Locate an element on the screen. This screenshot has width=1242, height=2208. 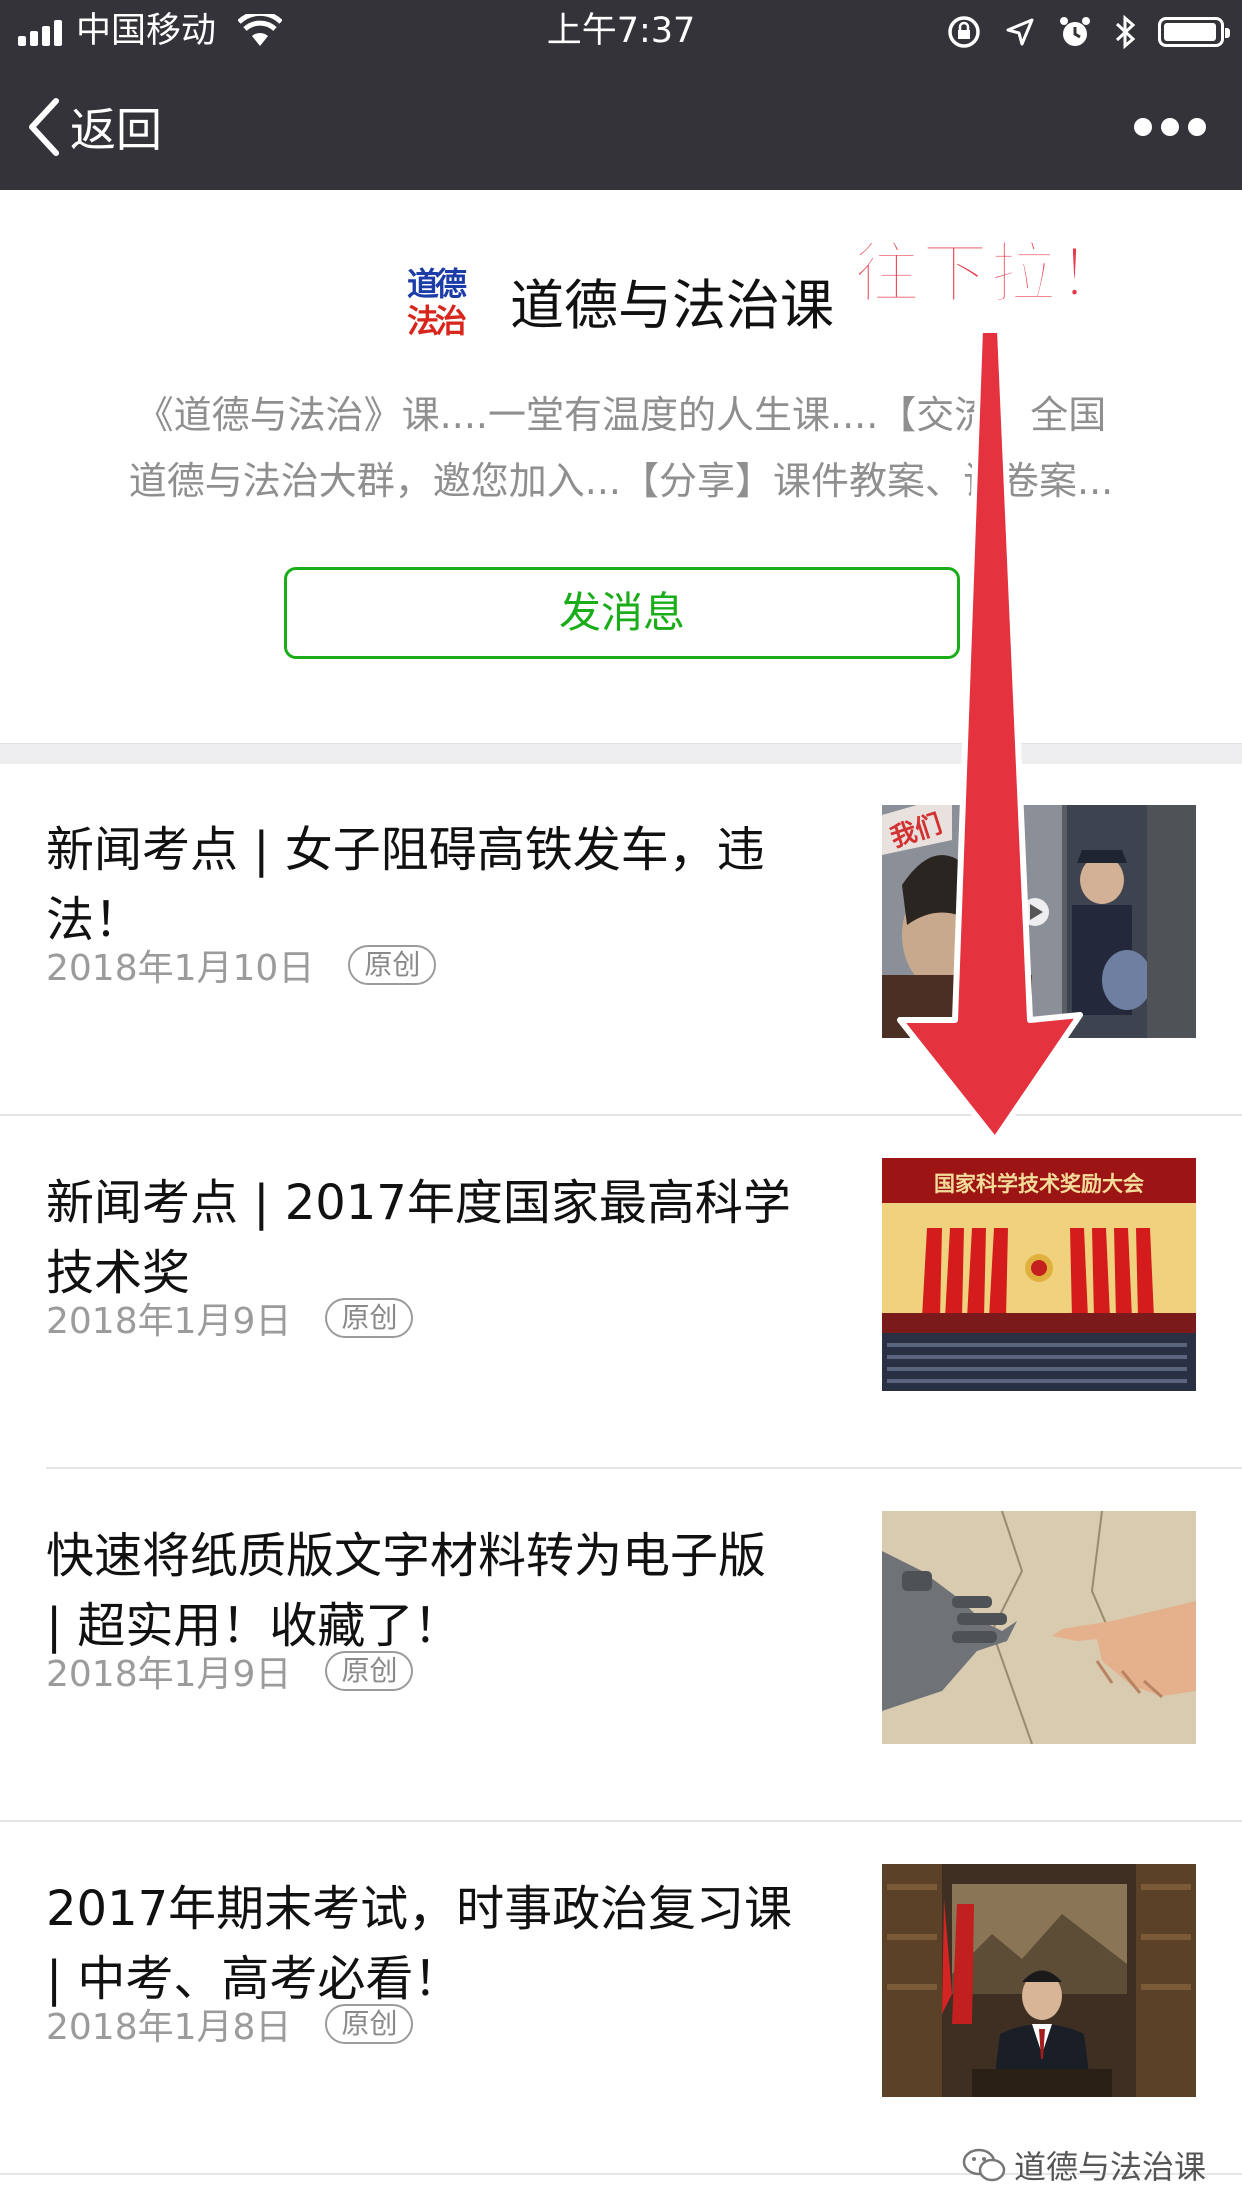
back-button: 返回 is located at coordinates (94, 127).